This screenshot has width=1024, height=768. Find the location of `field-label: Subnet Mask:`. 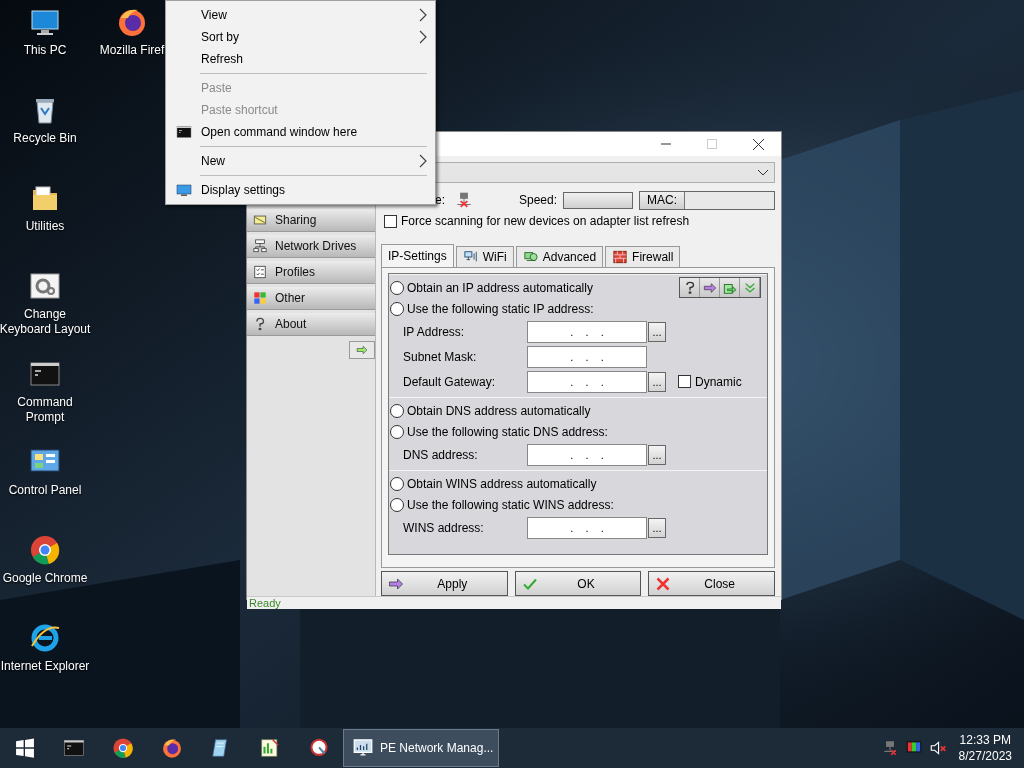

field-label: Subnet Mask: is located at coordinates (440, 356).